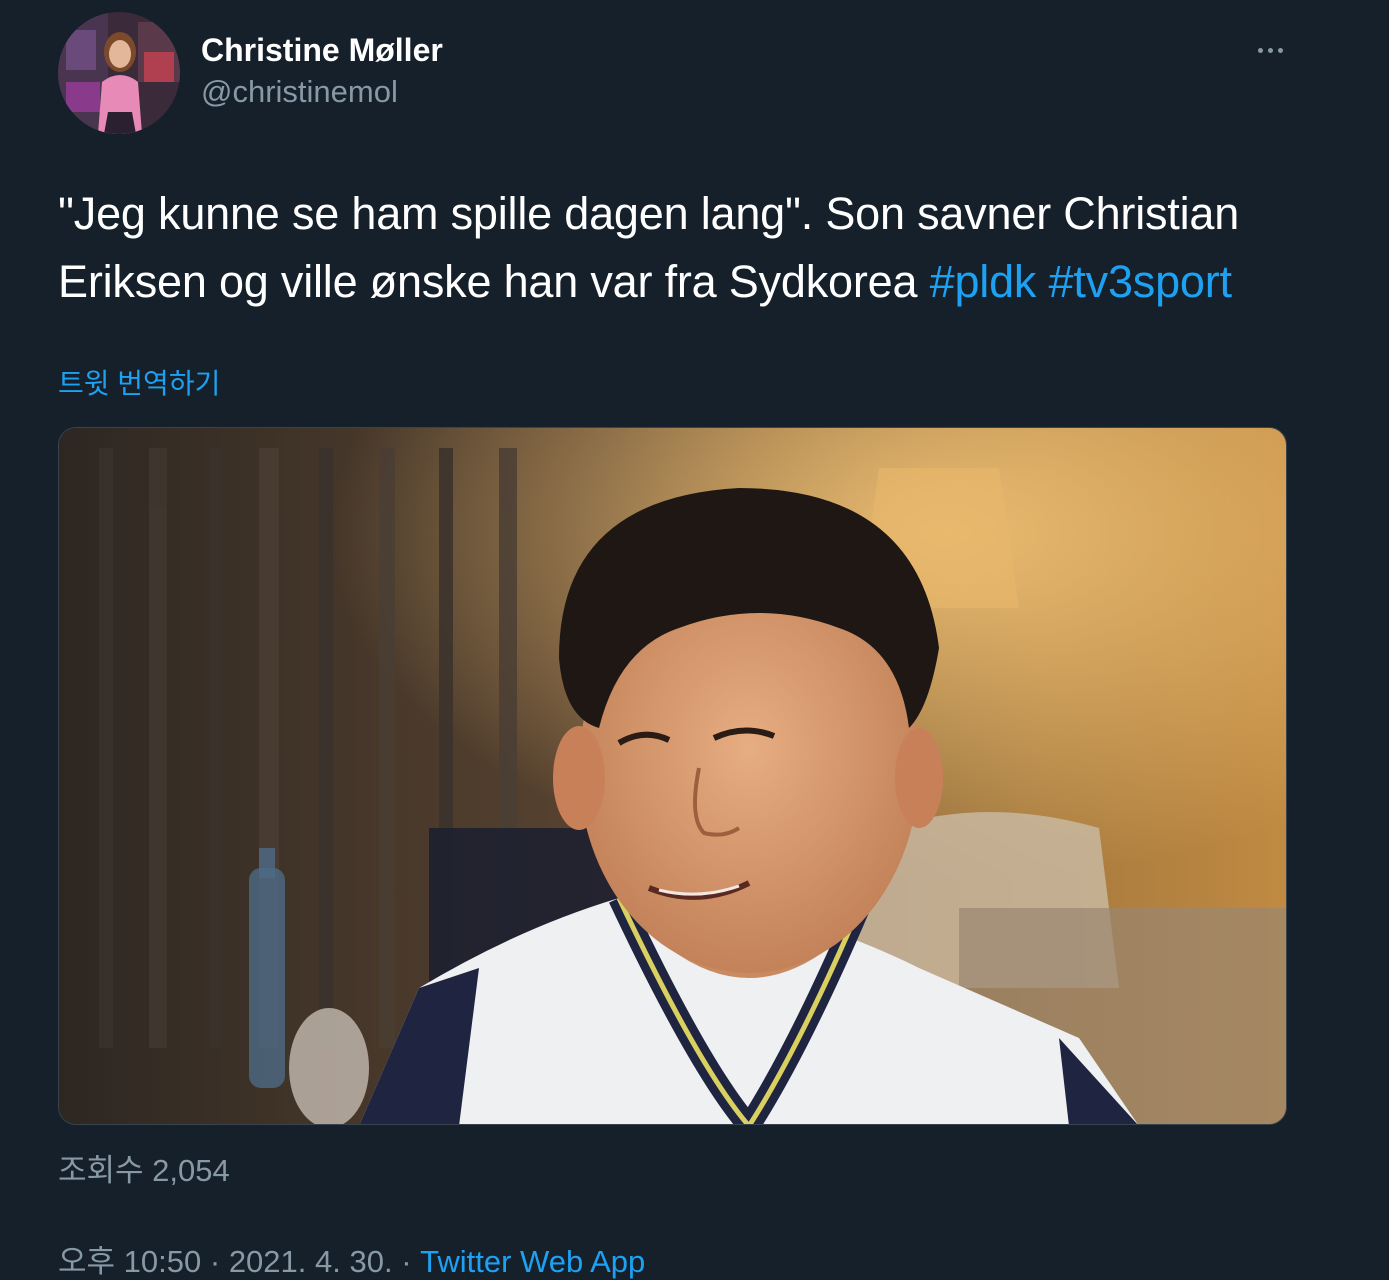  I want to click on translate-tweet-link: 트윗 번역하기, so click(139, 382).